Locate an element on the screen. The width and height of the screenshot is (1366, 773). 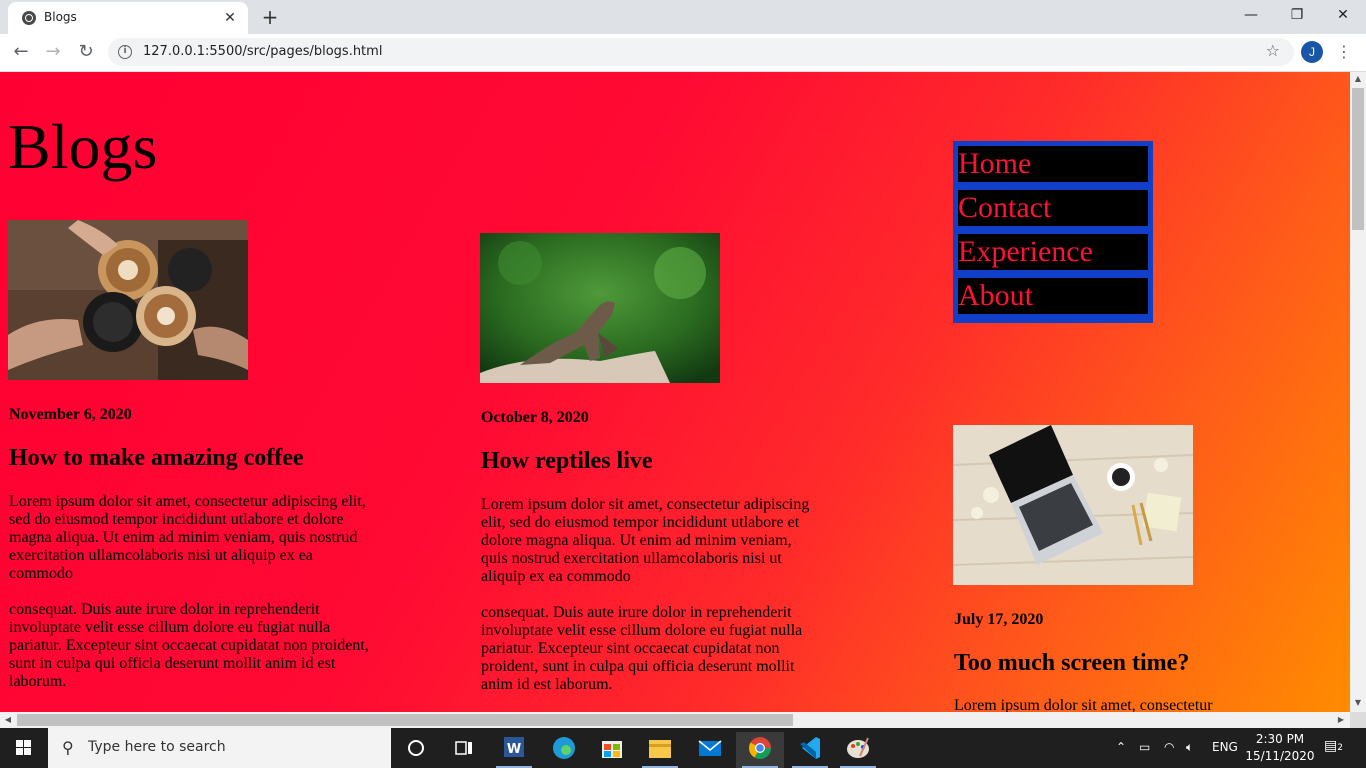
windows-logo-icon is located at coordinates (23, 747).